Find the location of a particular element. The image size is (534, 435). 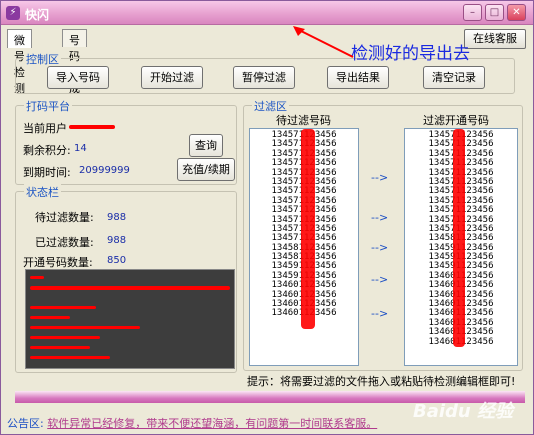

pause-filter-button: 暂停过滤 is located at coordinates (264, 77).